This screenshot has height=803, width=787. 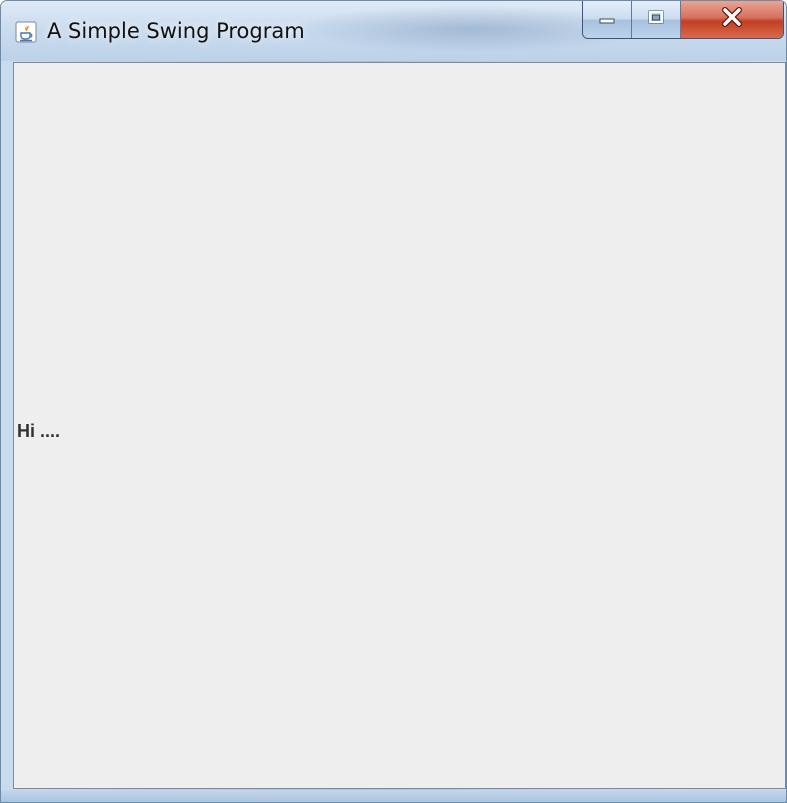 I want to click on close-icon, so click(x=732, y=19).